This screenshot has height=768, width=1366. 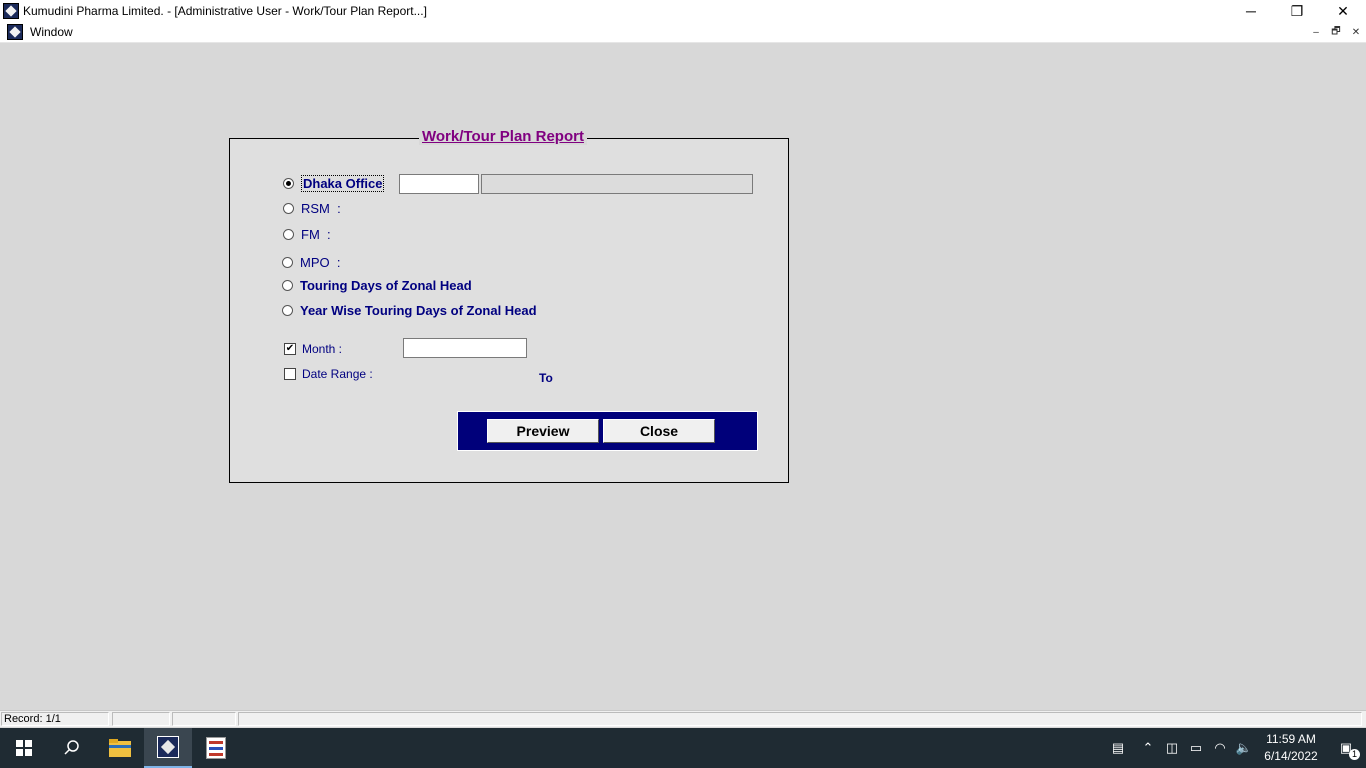 I want to click on dhaka-office-label: Dhaka Office, so click(x=343, y=183).